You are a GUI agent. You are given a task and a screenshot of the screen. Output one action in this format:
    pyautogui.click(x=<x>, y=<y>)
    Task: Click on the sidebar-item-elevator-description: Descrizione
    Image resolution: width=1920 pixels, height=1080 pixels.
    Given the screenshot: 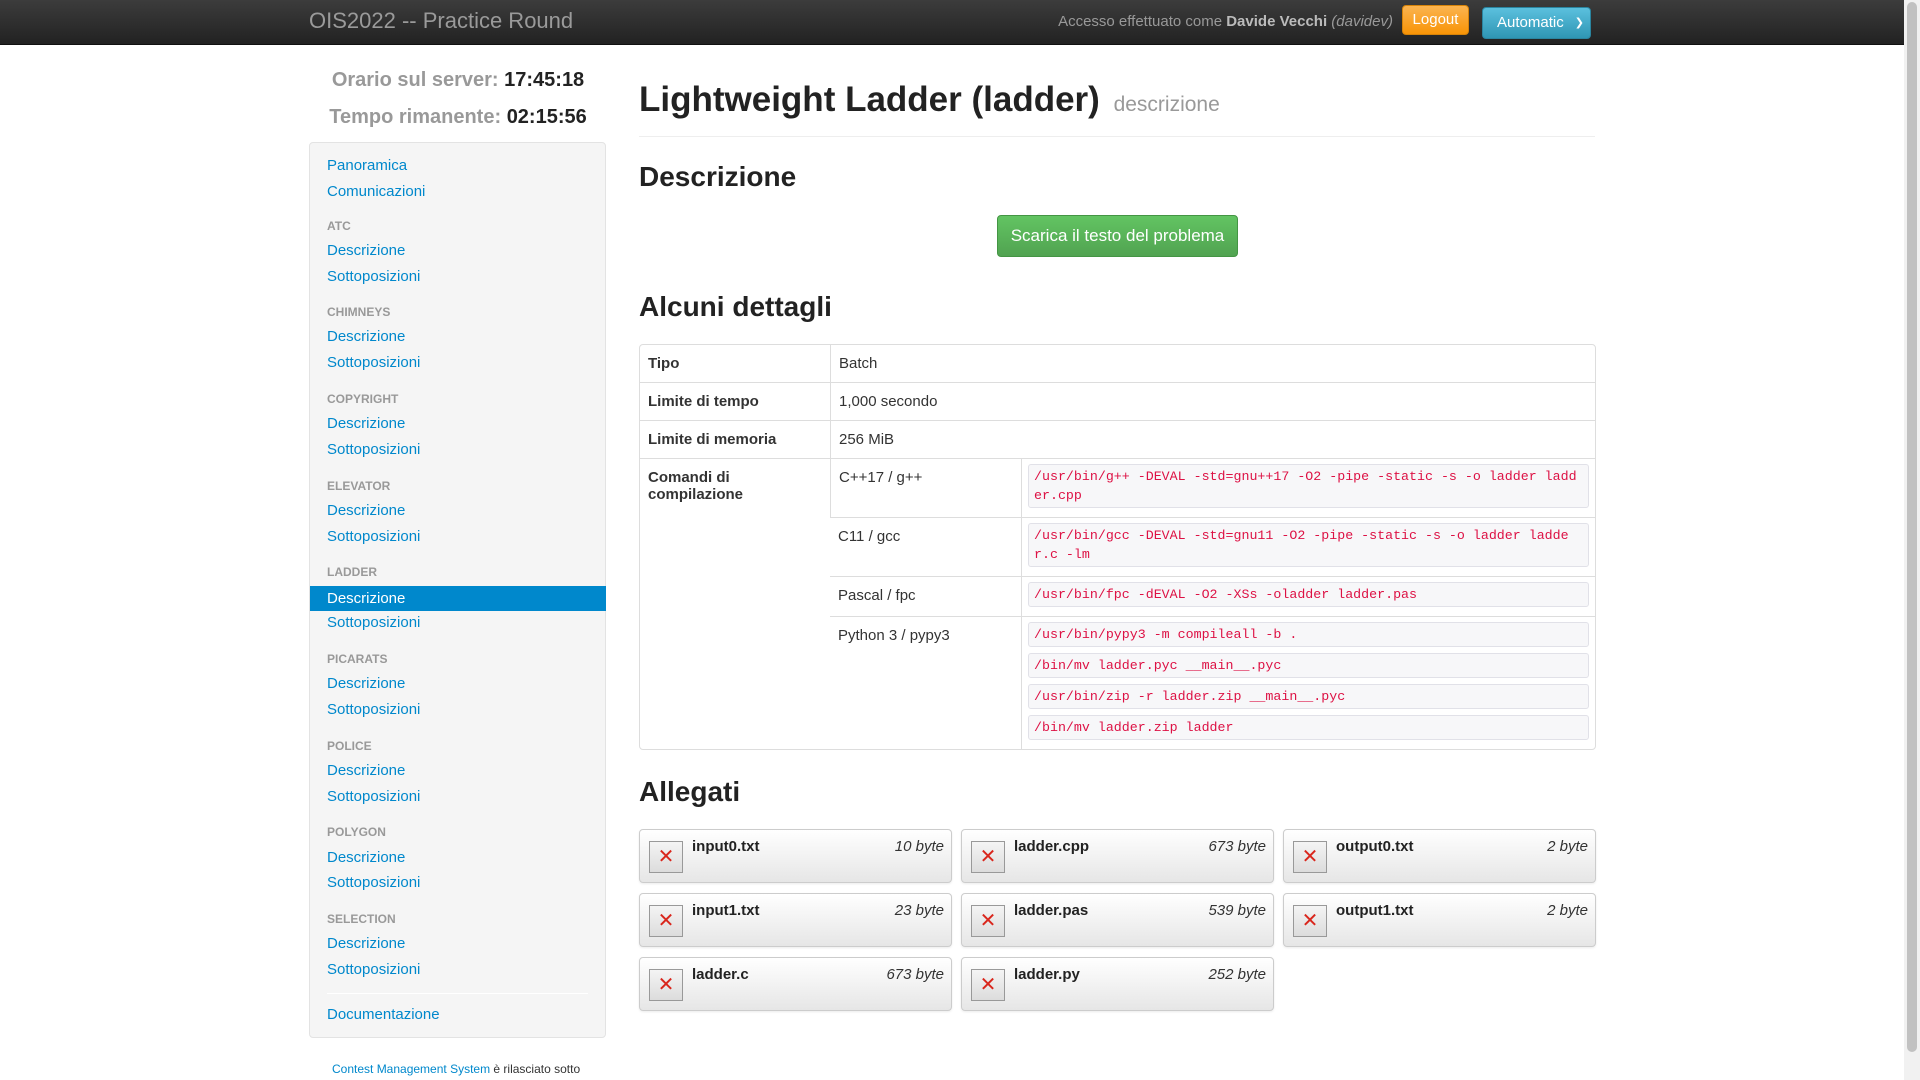 What is the action you would take?
    pyautogui.click(x=457, y=510)
    